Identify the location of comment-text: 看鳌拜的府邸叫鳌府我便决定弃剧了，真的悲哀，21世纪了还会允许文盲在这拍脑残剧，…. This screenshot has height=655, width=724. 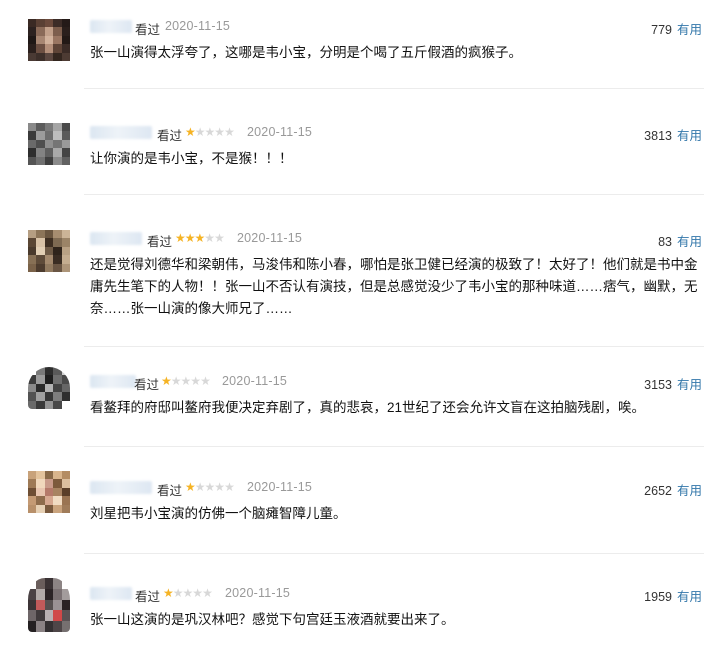
(368, 407).